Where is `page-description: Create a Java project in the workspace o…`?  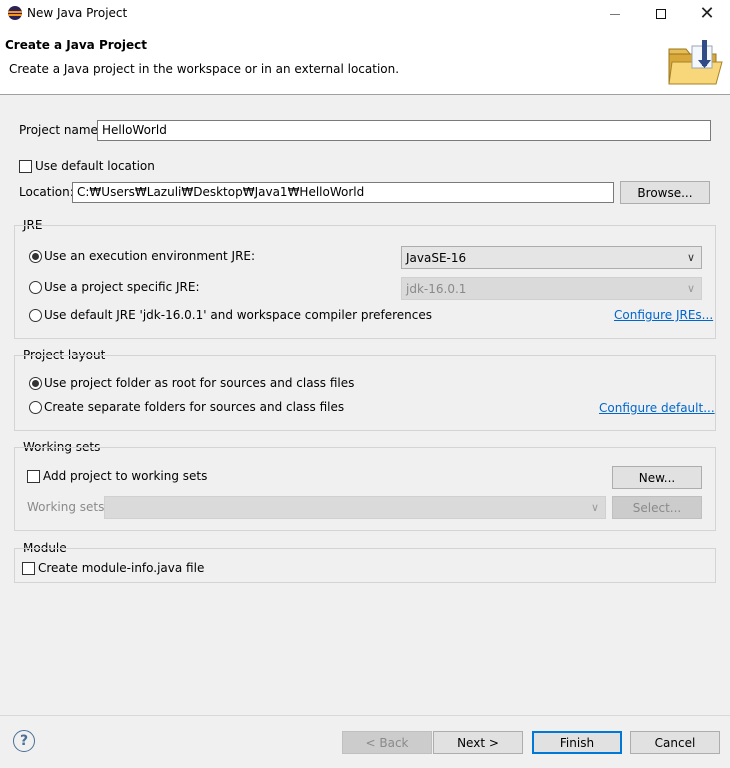
page-description: Create a Java project in the workspace o… is located at coordinates (204, 69).